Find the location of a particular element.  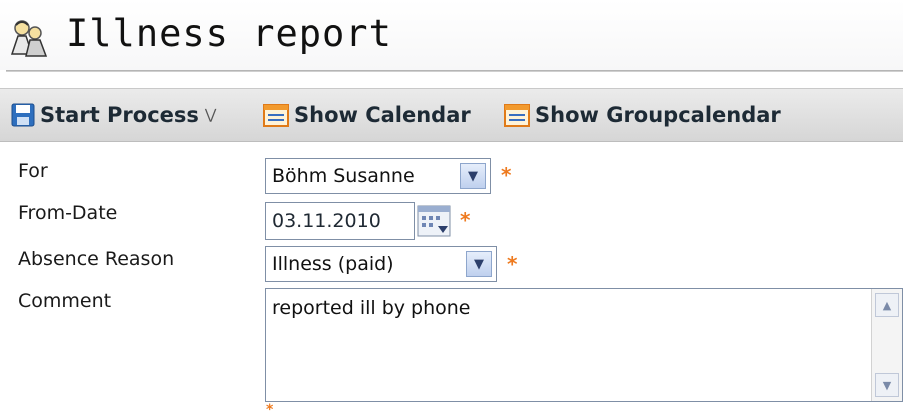

start-process-button: Start Process ⋁ is located at coordinates (113, 115).